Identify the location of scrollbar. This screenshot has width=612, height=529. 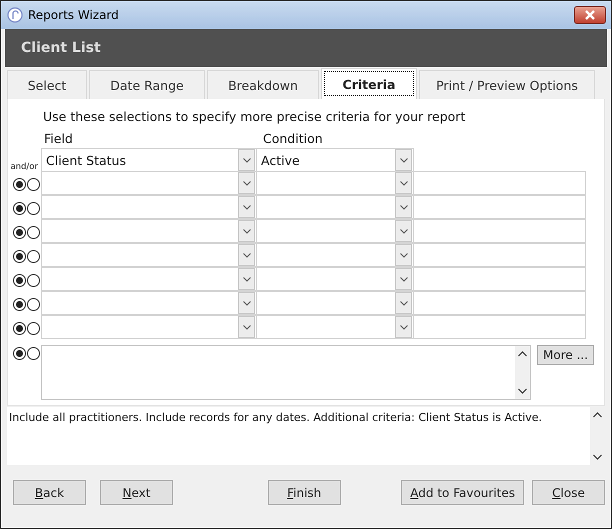
(522, 372).